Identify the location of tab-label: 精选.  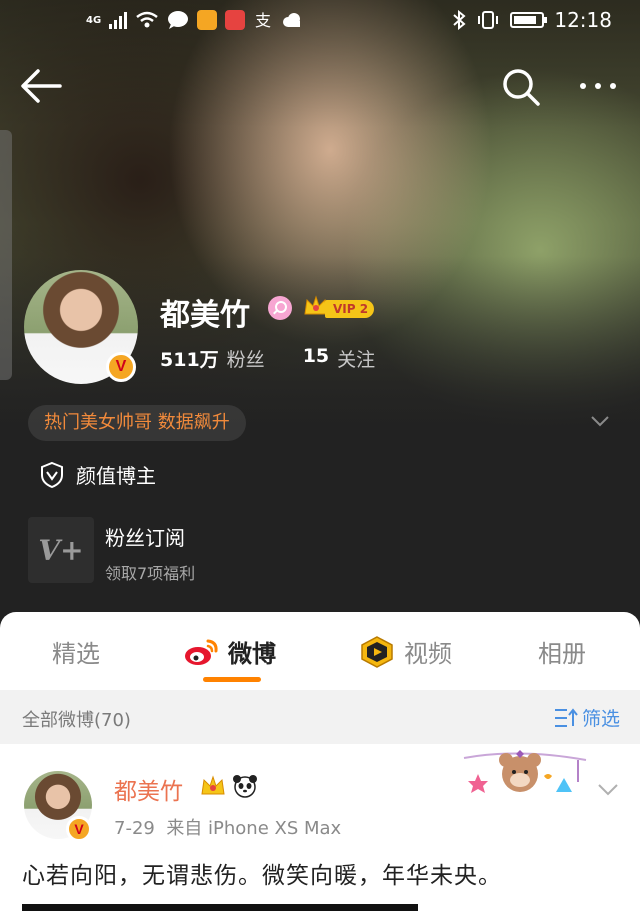
(76, 654).